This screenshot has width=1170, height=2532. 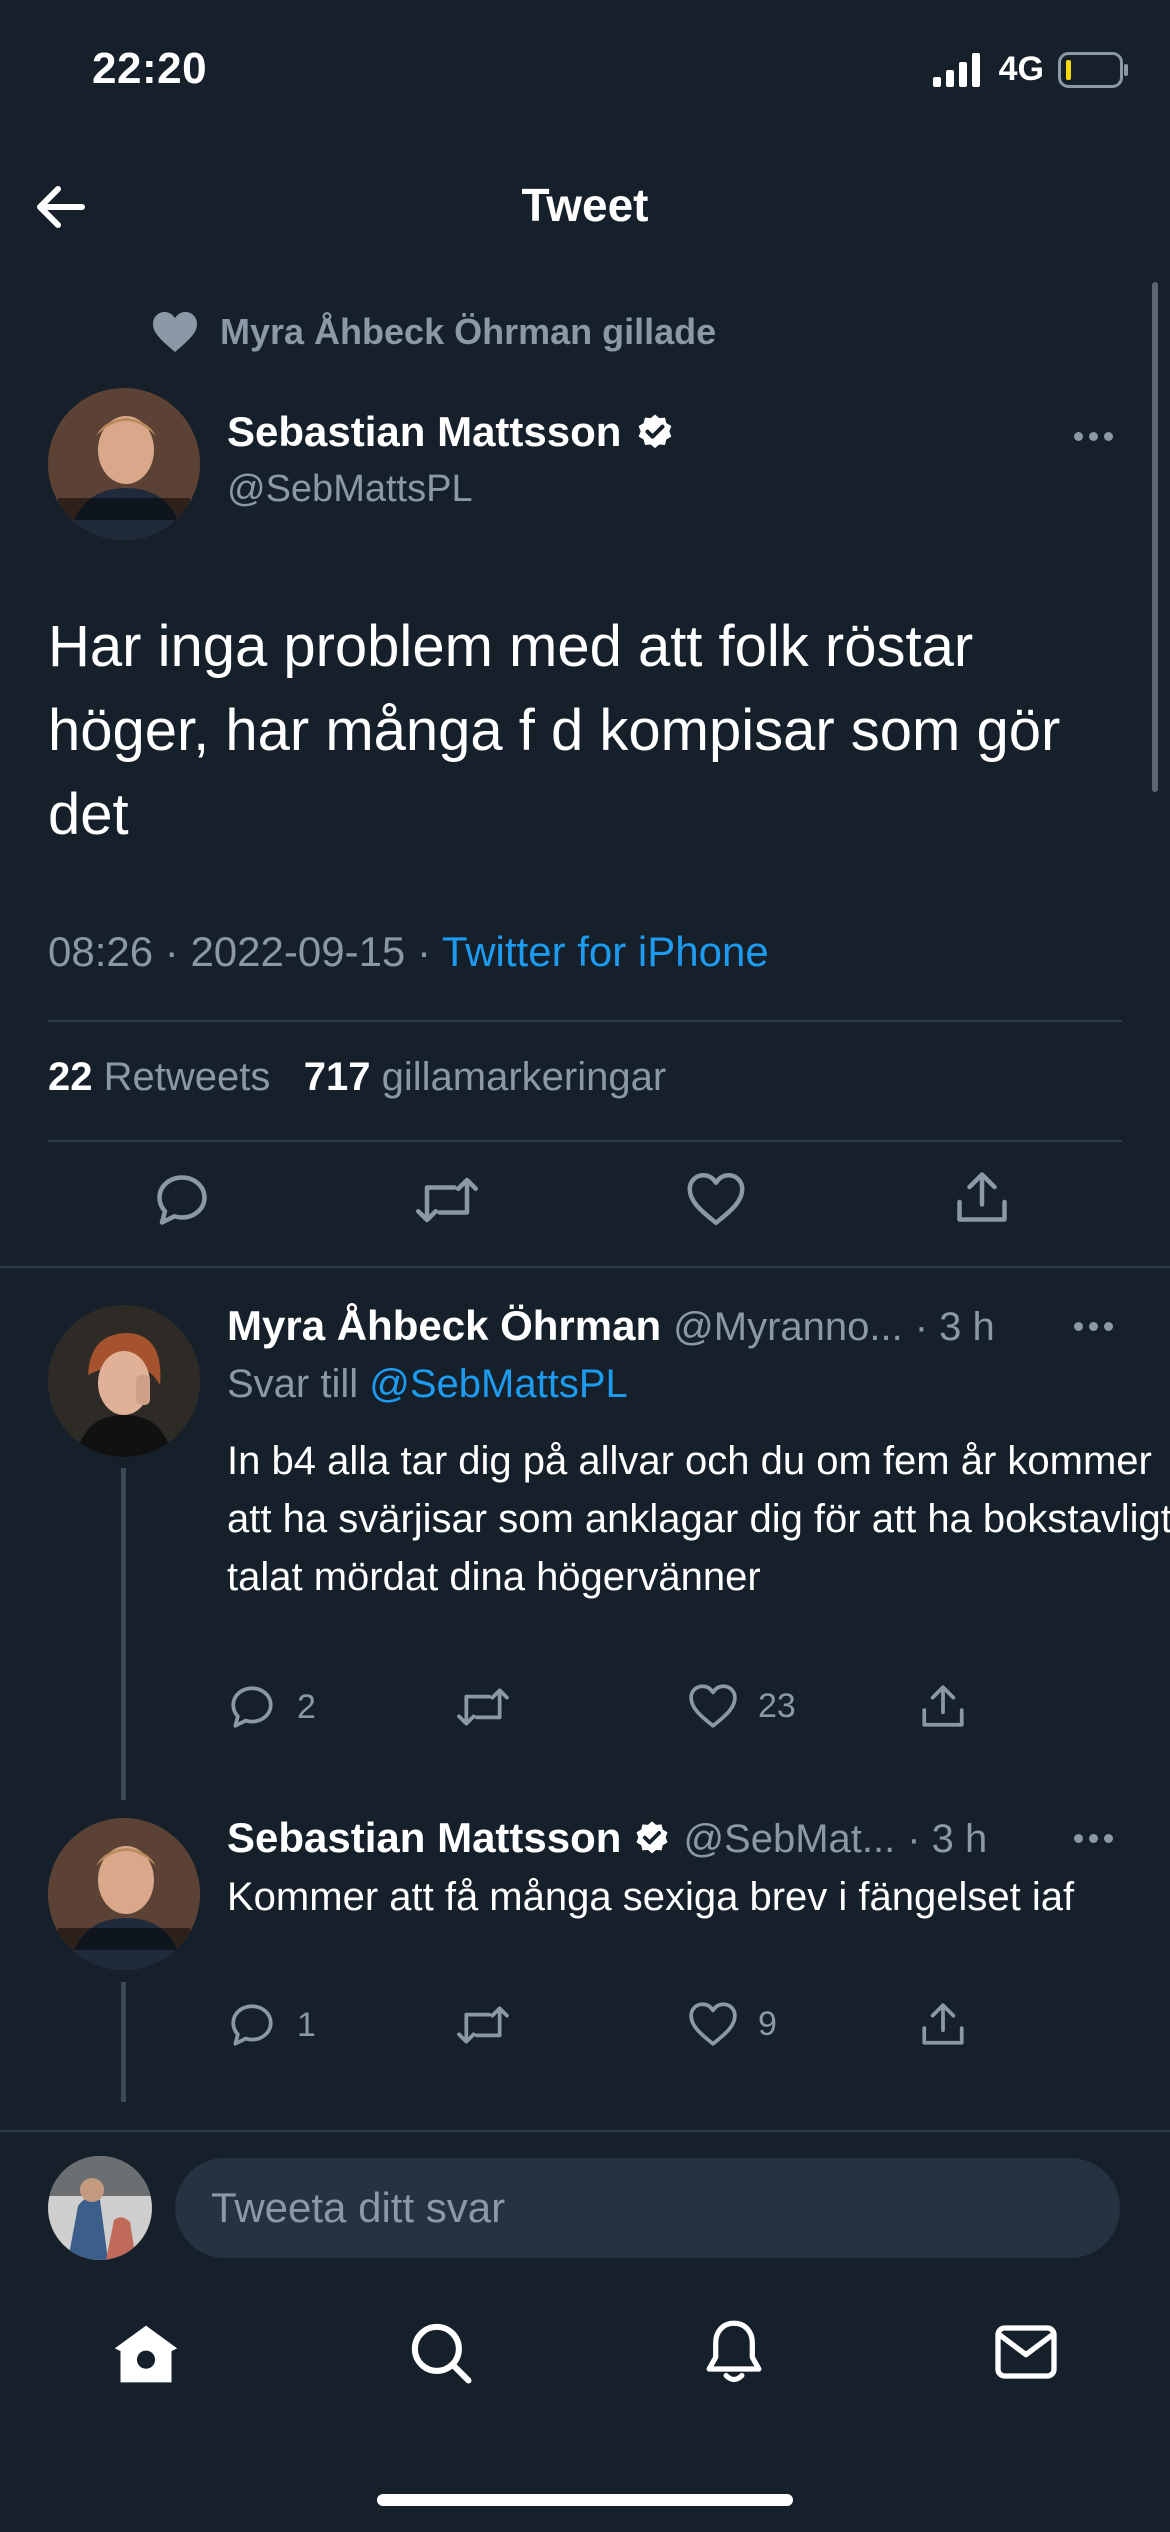 What do you see at coordinates (408, 952) in the screenshot?
I see `tweet-meta: 08:26 · 2022-09-15 · Twitter for iPhone` at bounding box center [408, 952].